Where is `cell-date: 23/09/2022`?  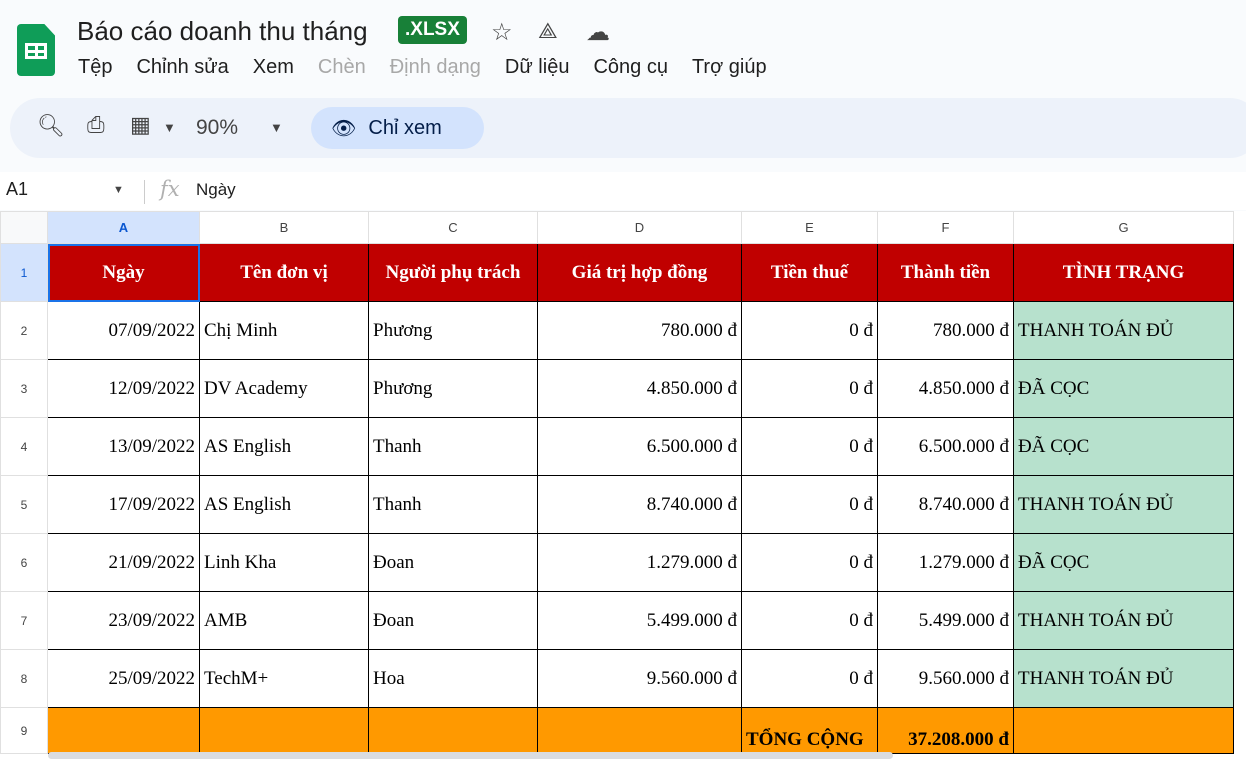 cell-date: 23/09/2022 is located at coordinates (123, 620).